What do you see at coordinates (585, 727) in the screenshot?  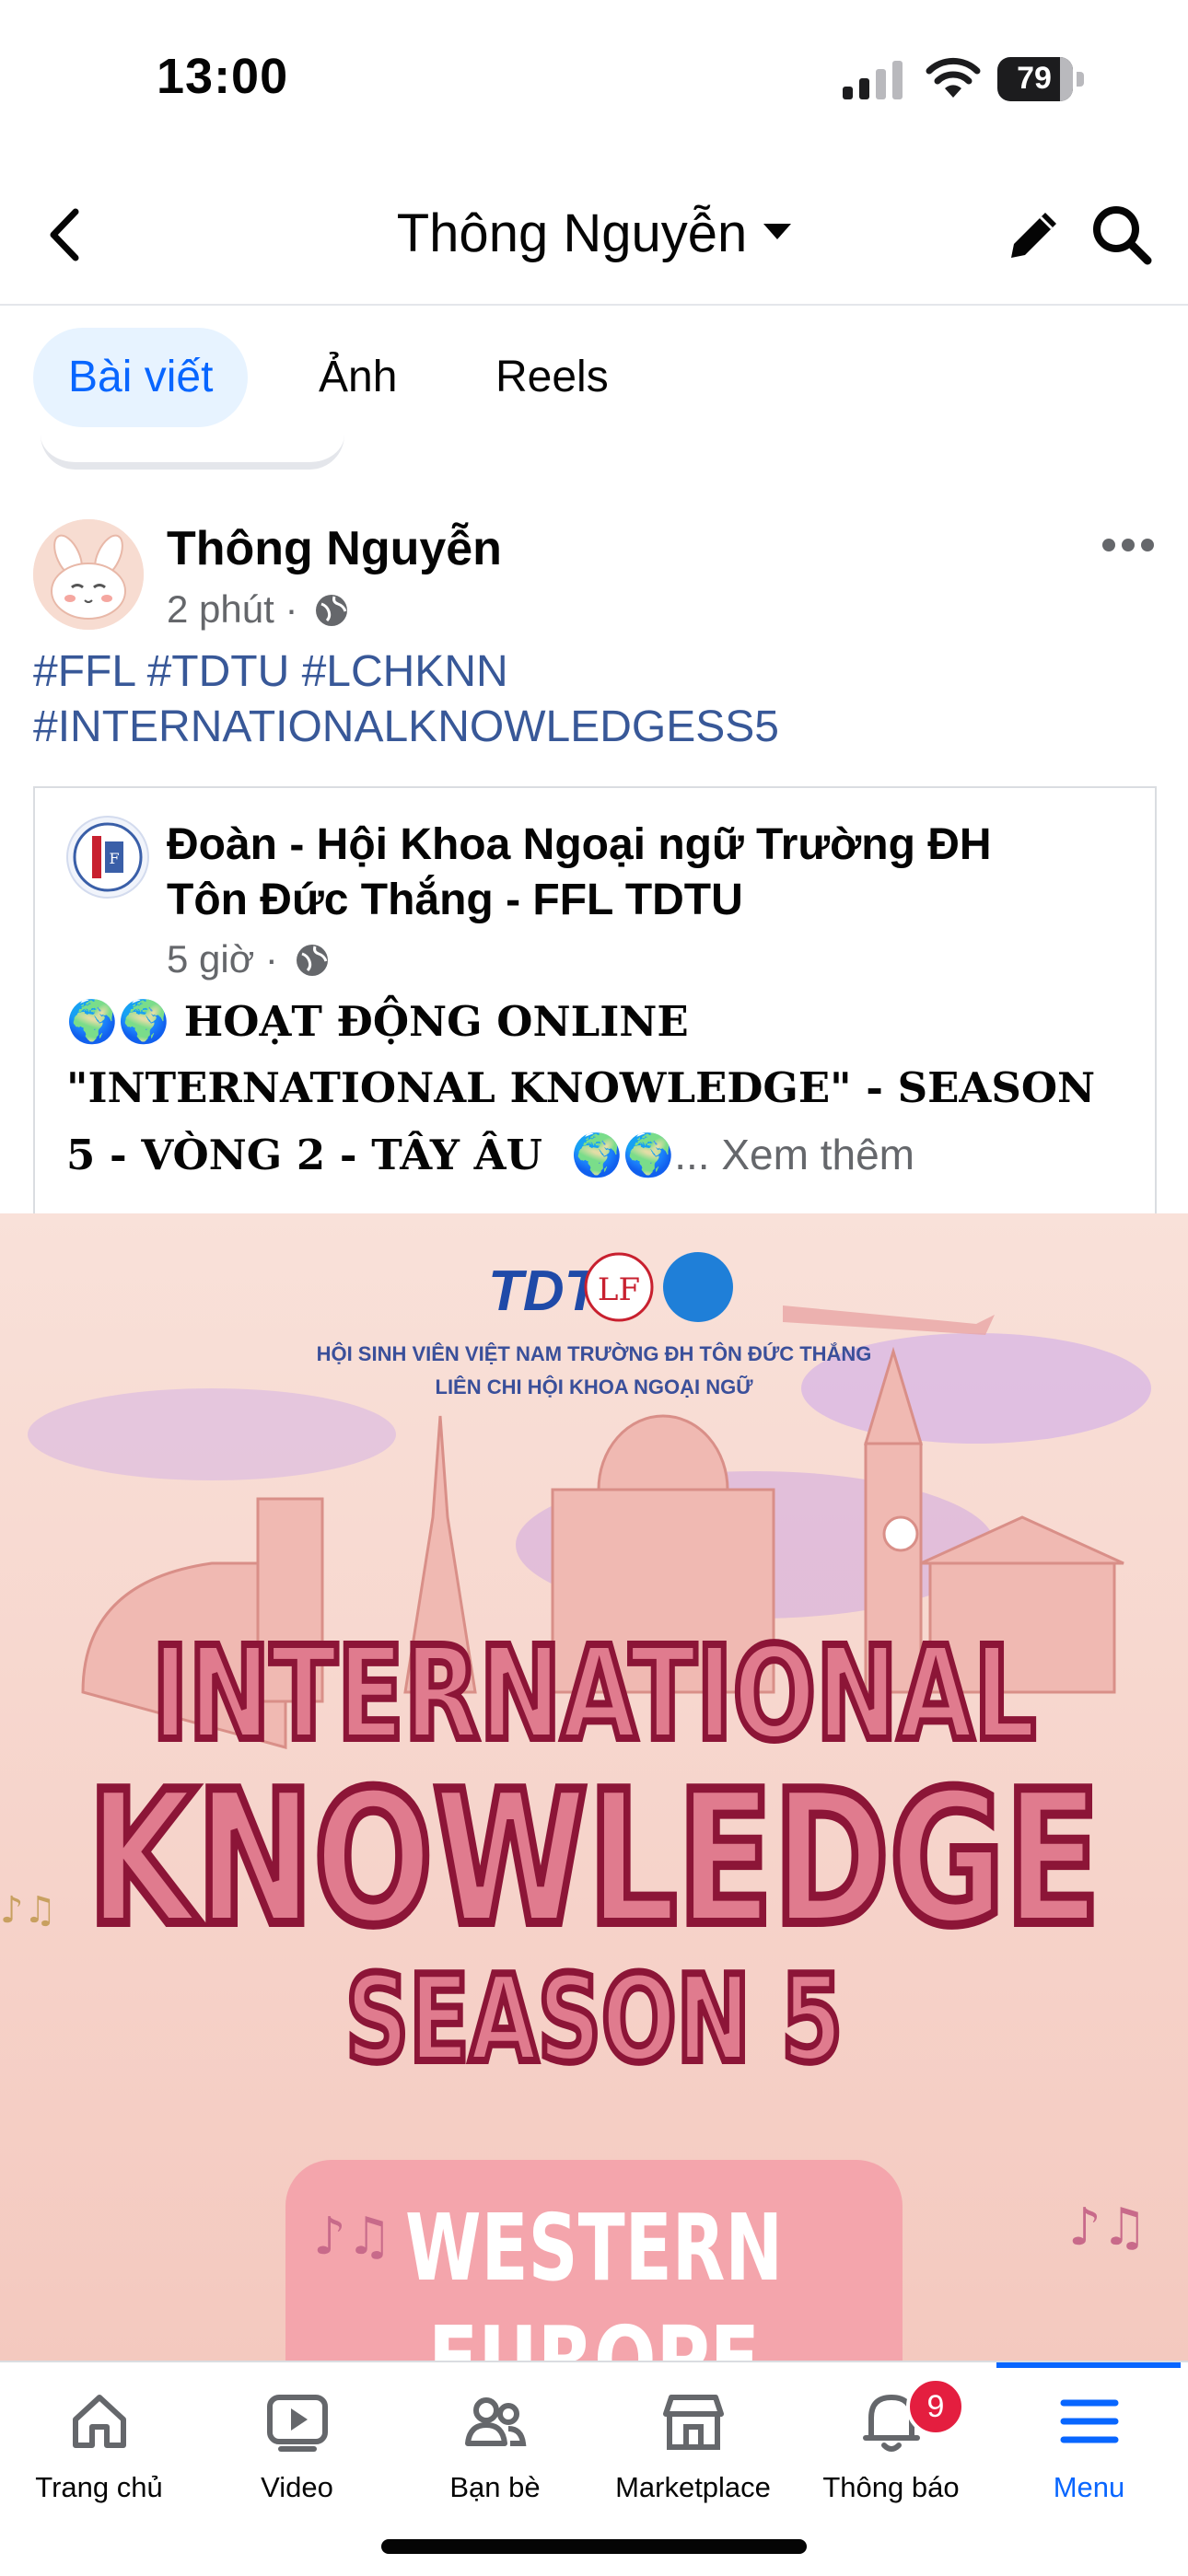 I see `hashtags-line2: #INTERNATIONALKNOWLEDGESS5` at bounding box center [585, 727].